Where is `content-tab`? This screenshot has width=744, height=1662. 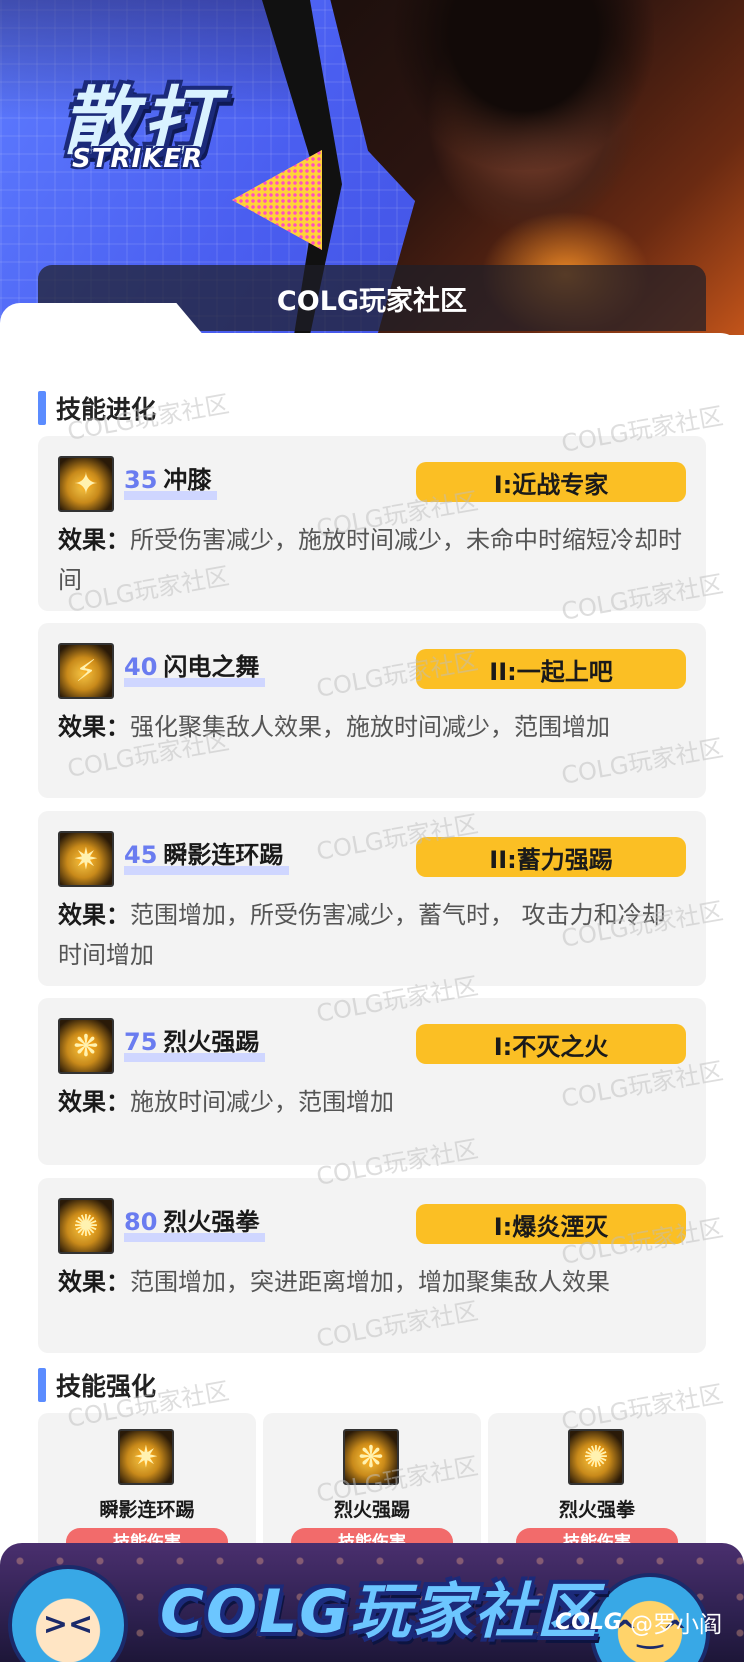
content-tab is located at coordinates (105, 323).